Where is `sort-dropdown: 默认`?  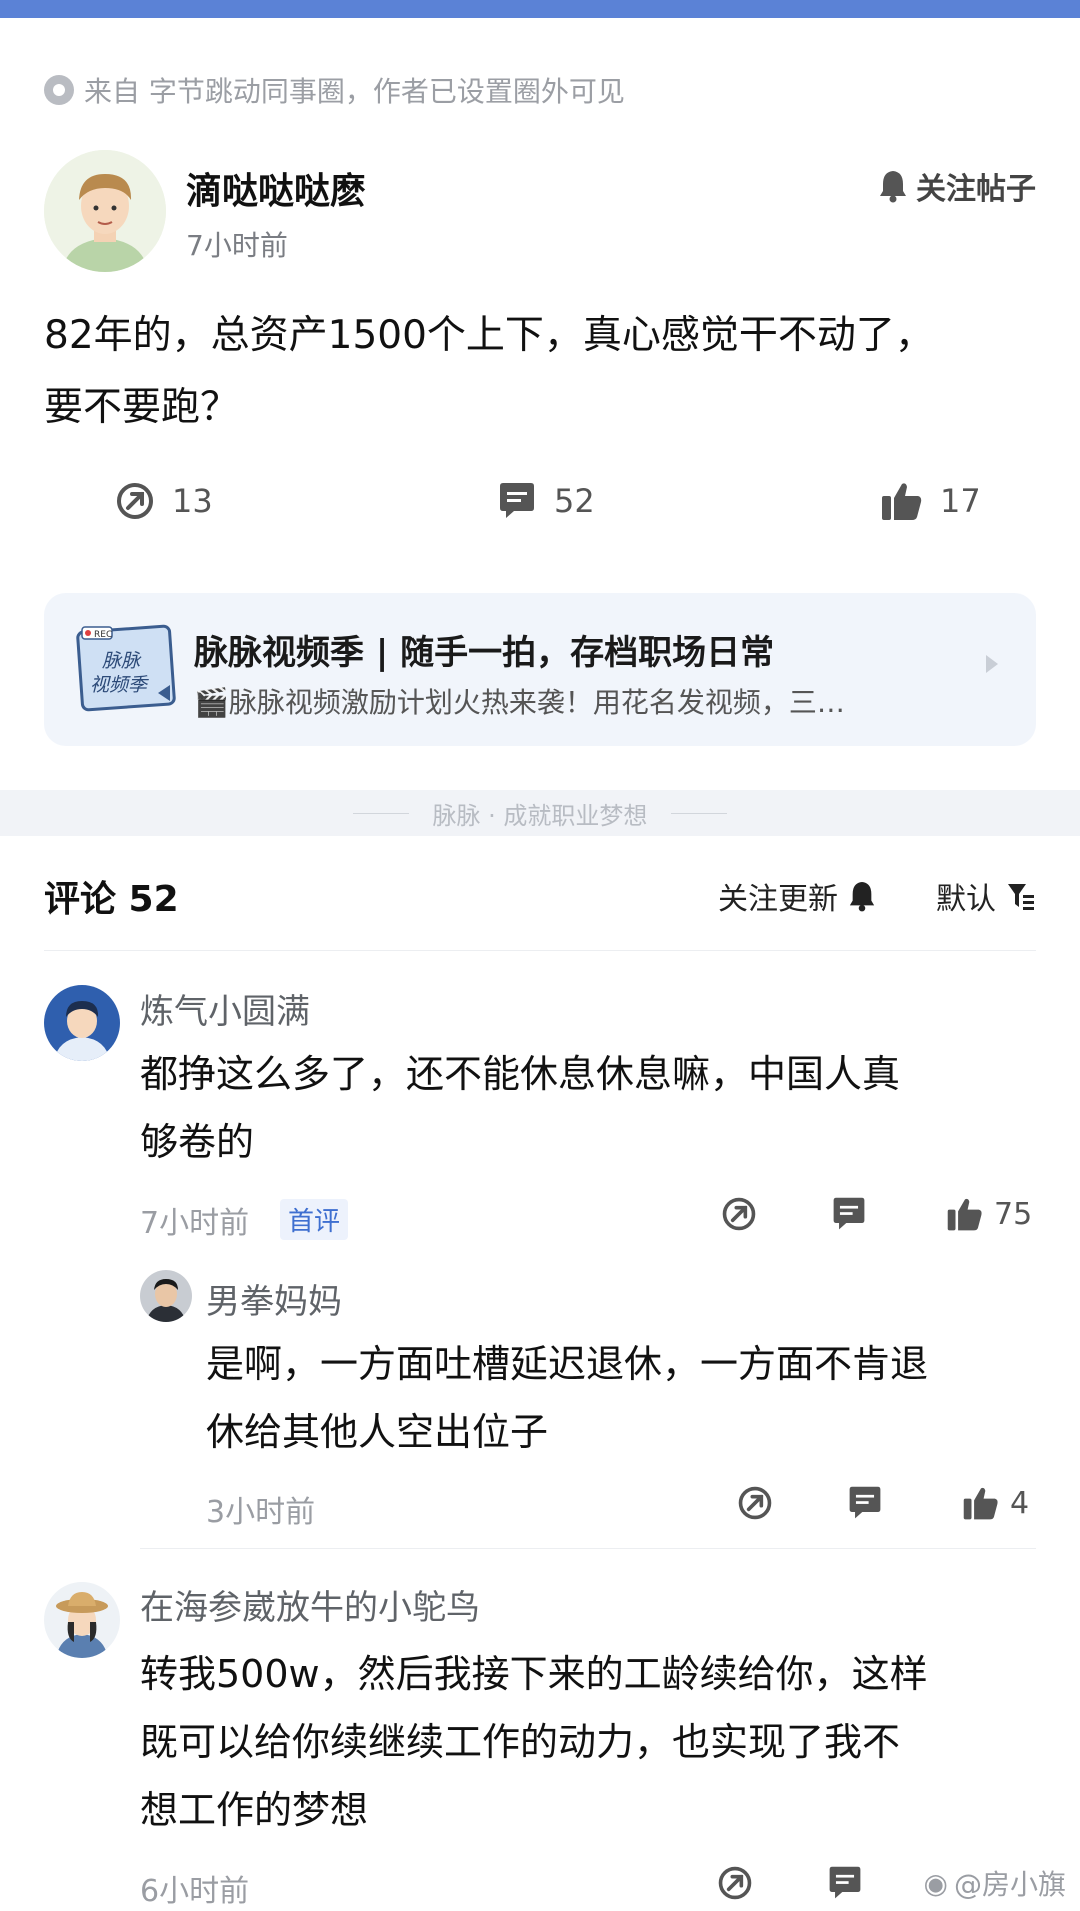
sort-dropdown: 默认 is located at coordinates (986, 896).